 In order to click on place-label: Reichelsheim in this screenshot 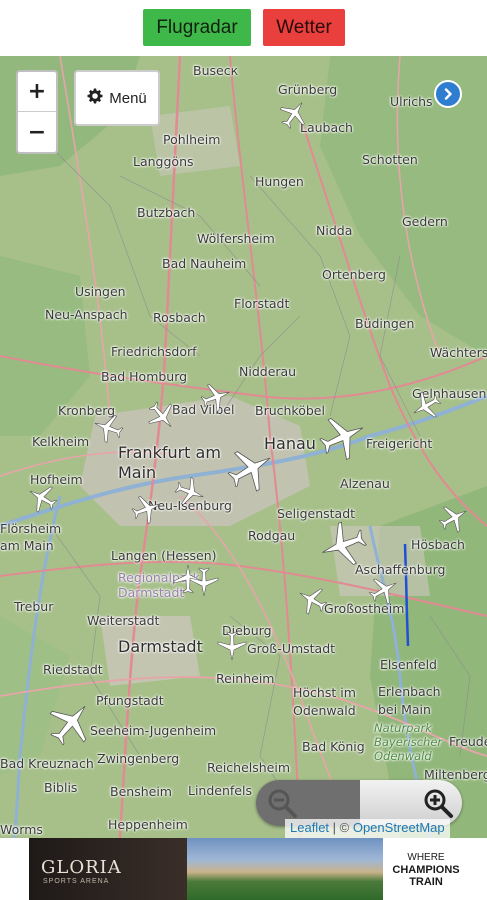, I will do `click(249, 767)`.